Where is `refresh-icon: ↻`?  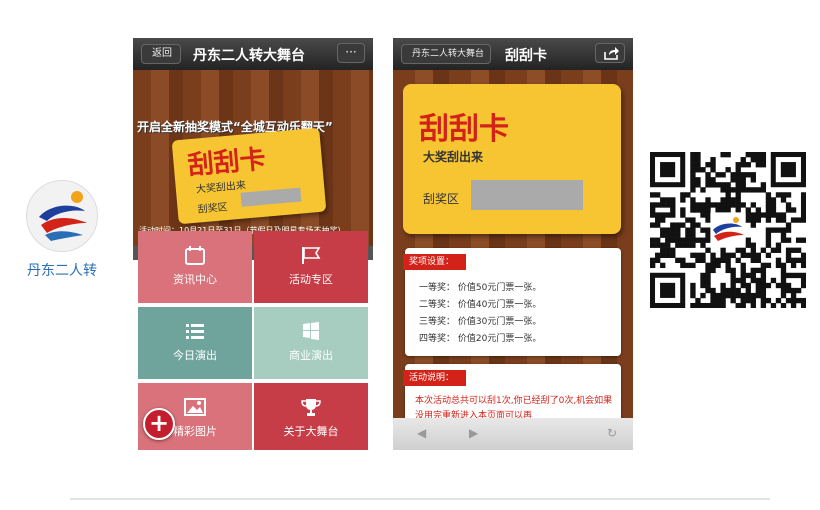 refresh-icon: ↻ is located at coordinates (612, 433).